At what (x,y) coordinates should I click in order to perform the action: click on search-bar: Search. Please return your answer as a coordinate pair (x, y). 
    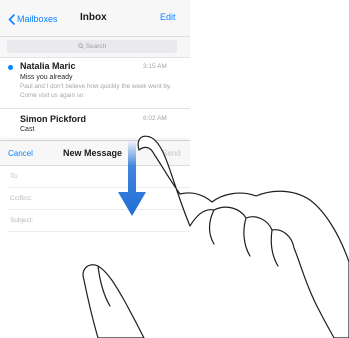
    Looking at the image, I should click on (95, 47).